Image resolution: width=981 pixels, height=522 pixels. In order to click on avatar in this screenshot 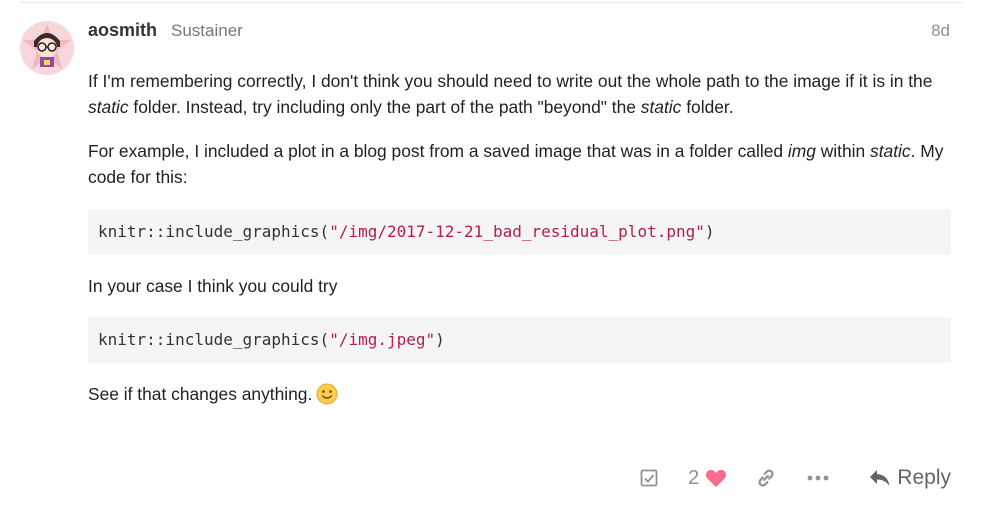, I will do `click(47, 48)`.